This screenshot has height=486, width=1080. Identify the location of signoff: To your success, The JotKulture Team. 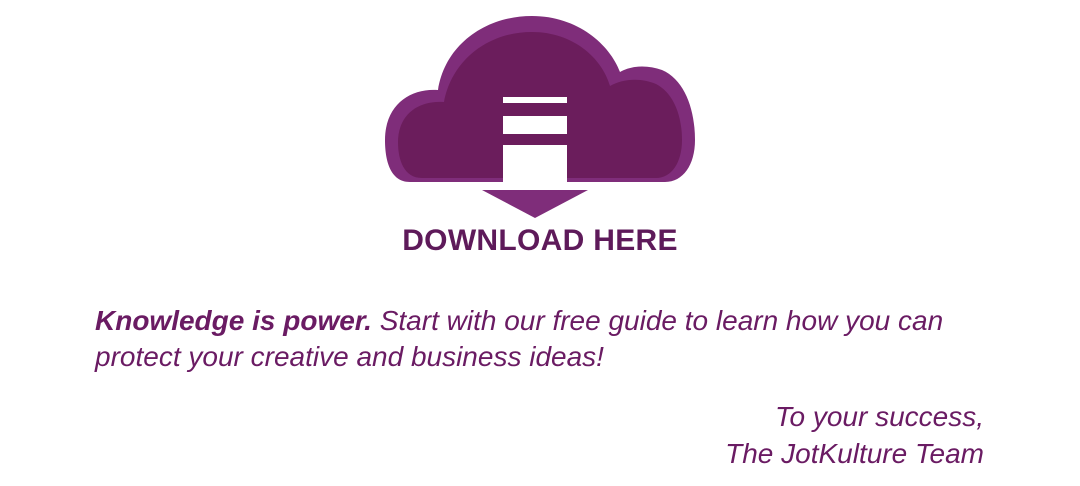
(734, 435).